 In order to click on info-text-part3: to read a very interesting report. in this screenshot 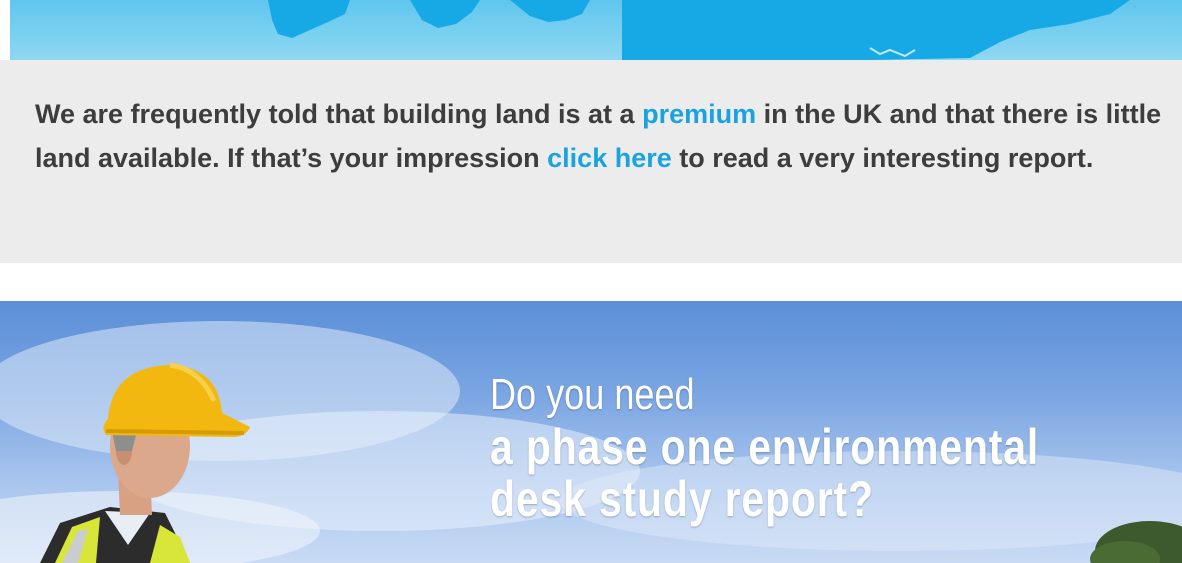, I will do `click(882, 158)`.